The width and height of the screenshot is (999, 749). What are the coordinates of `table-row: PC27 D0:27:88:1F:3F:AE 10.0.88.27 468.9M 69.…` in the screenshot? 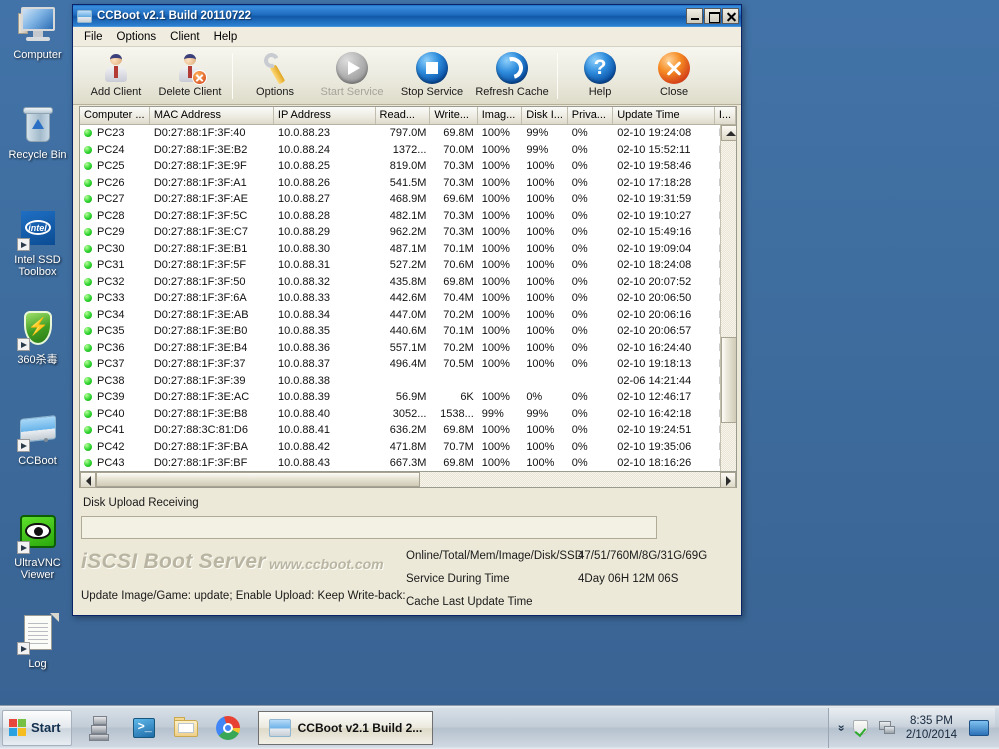 It's located at (408, 199).